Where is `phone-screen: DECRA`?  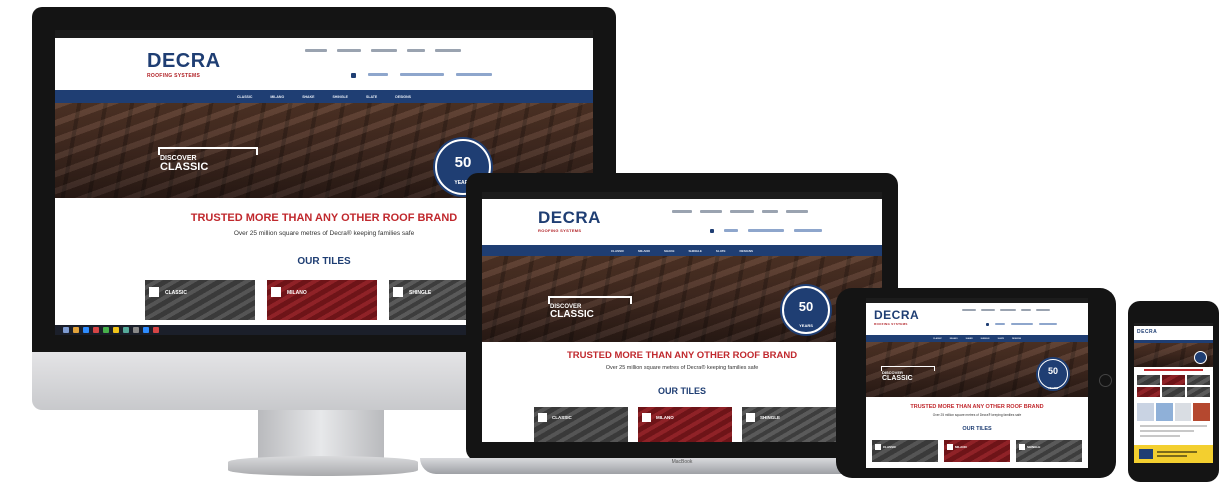
phone-screen: DECRA is located at coordinates (1173, 393).